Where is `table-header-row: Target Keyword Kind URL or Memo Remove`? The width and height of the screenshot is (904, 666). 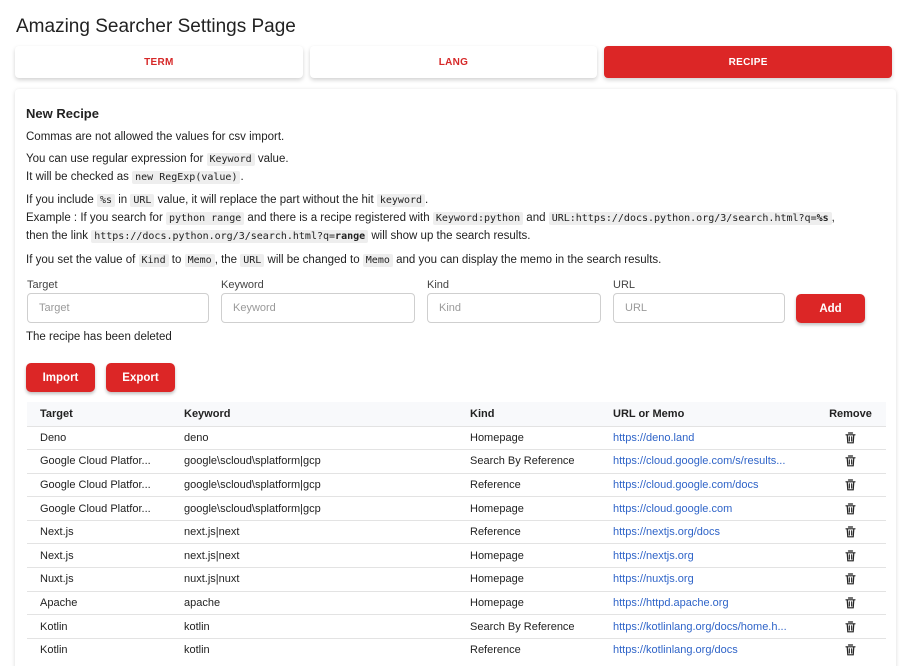
table-header-row: Target Keyword Kind URL or Memo Remove is located at coordinates (456, 414).